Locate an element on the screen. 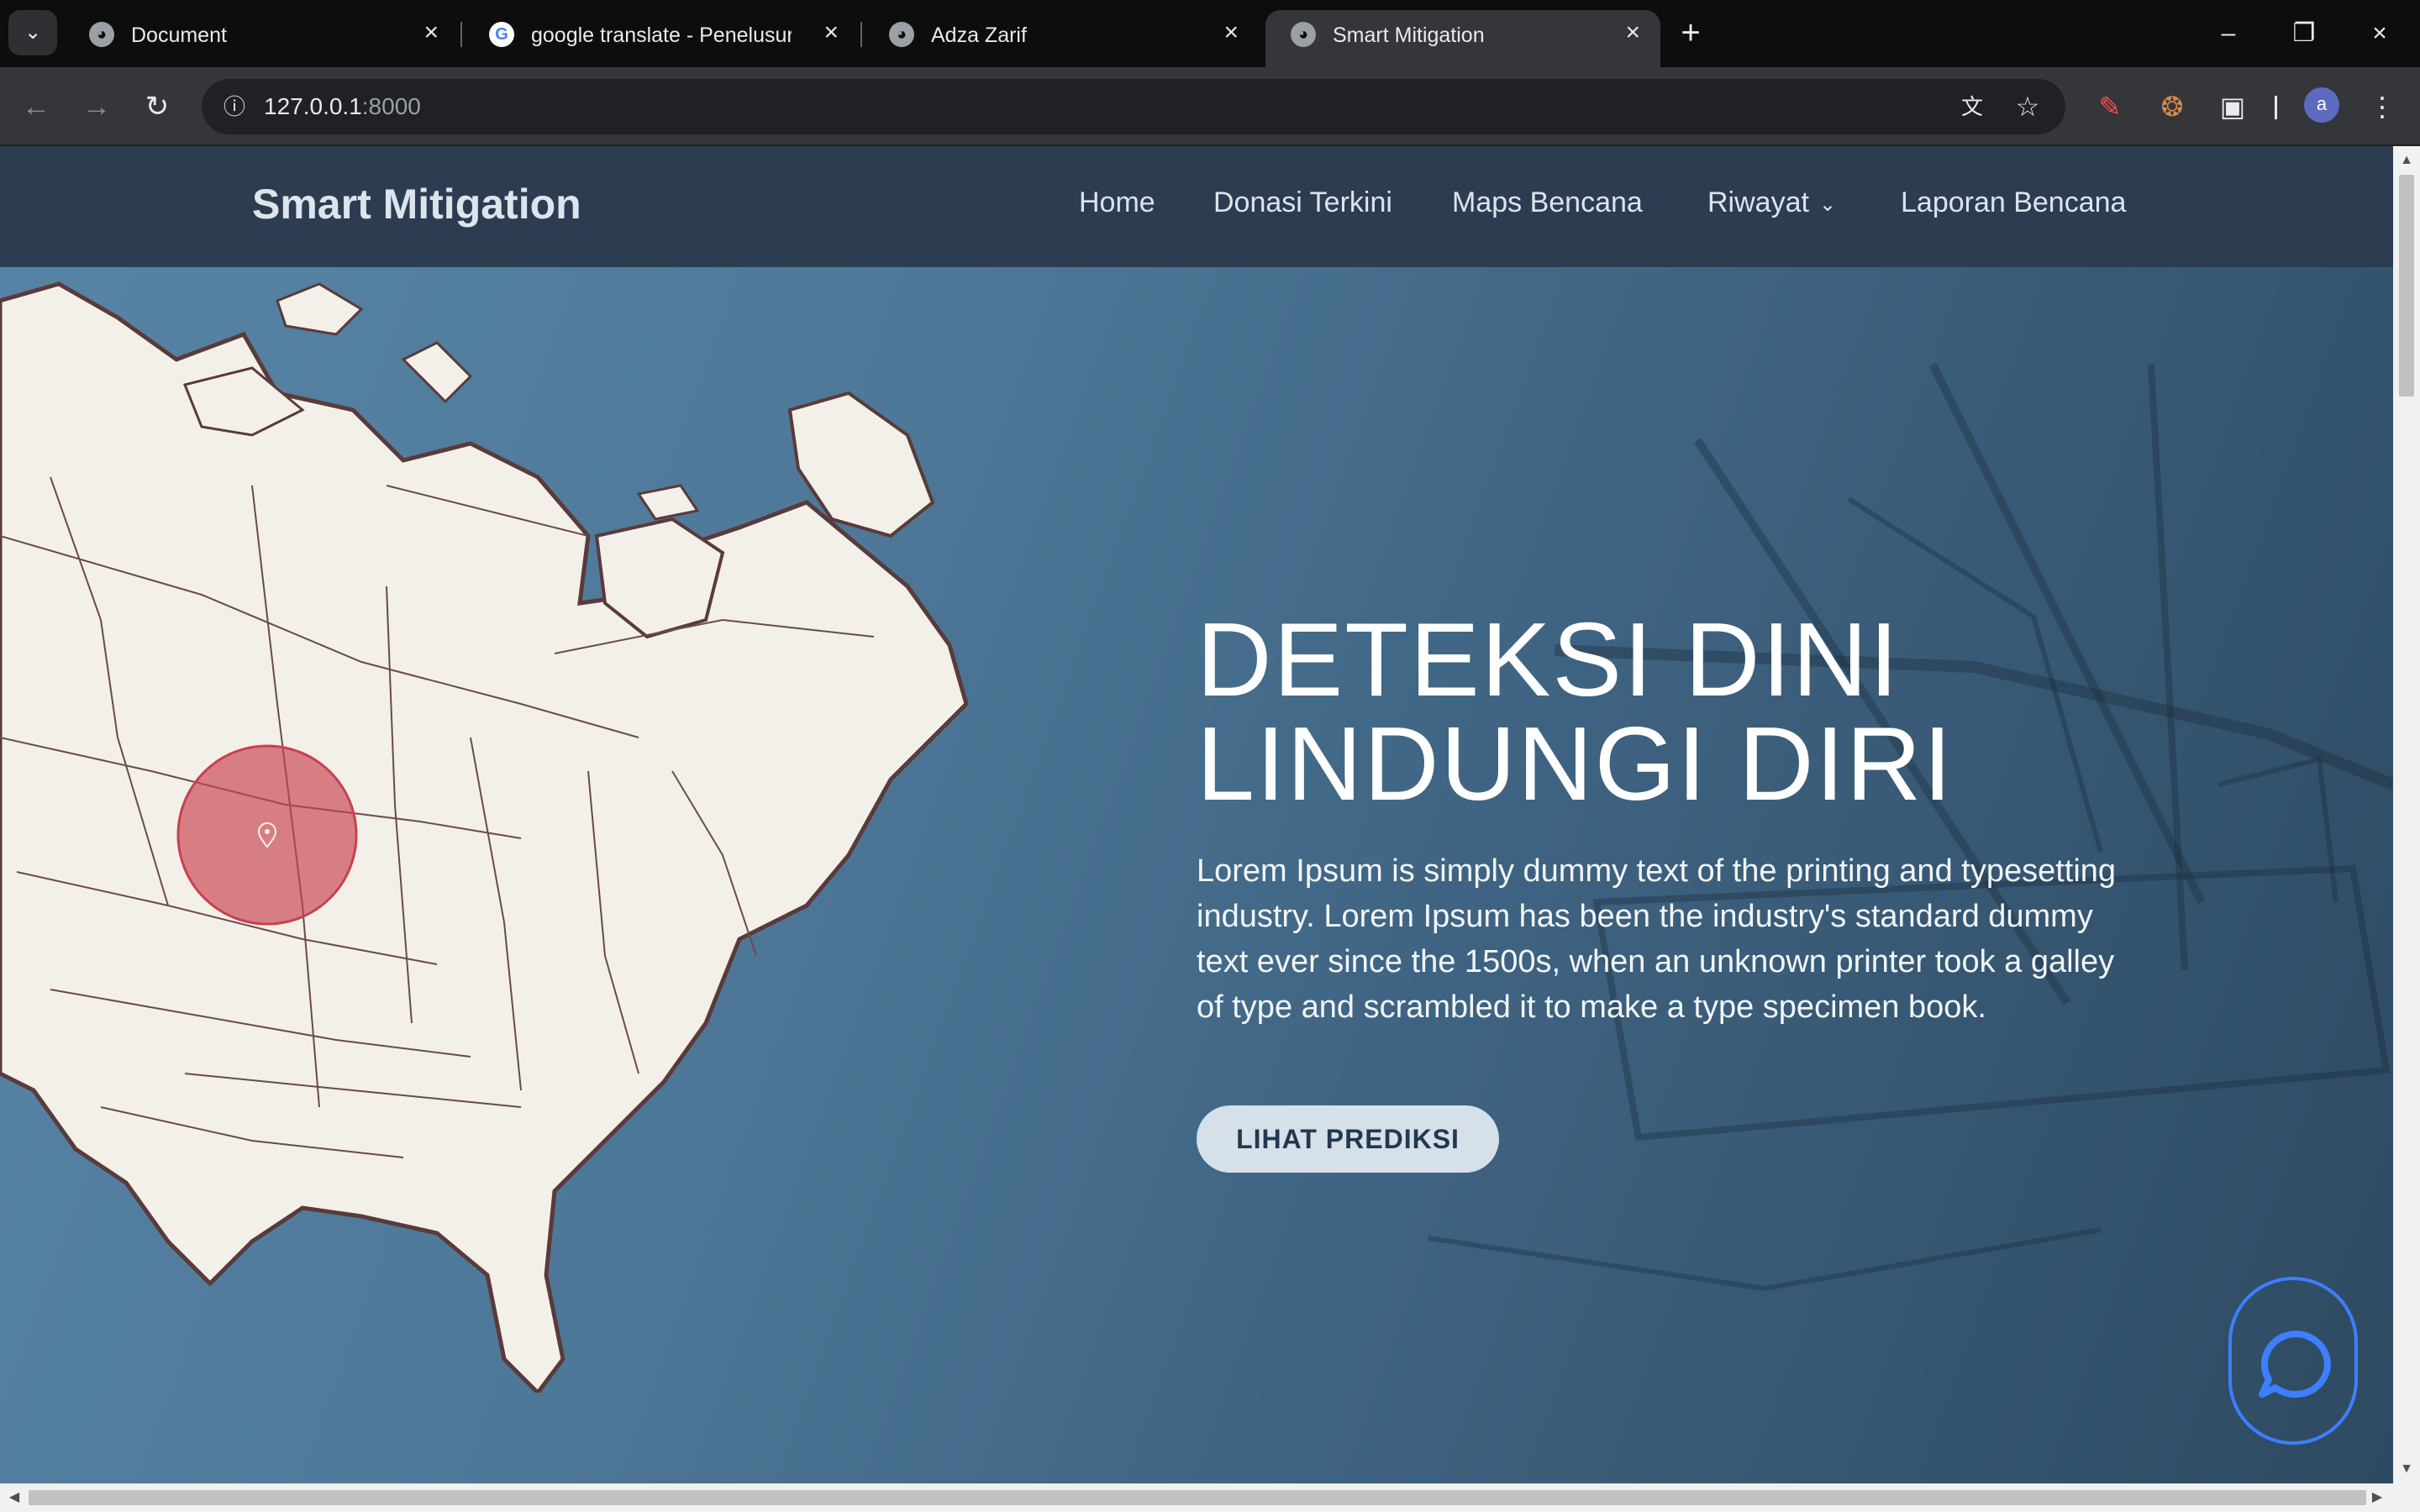 This screenshot has width=2420, height=1512. nav-home: Home is located at coordinates (1117, 202).